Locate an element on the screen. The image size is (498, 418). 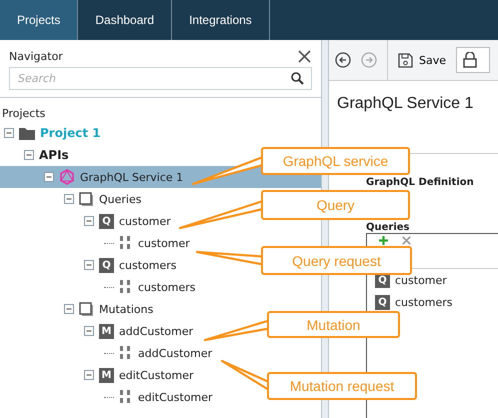
nav-tab: Projects is located at coordinates (39, 20).